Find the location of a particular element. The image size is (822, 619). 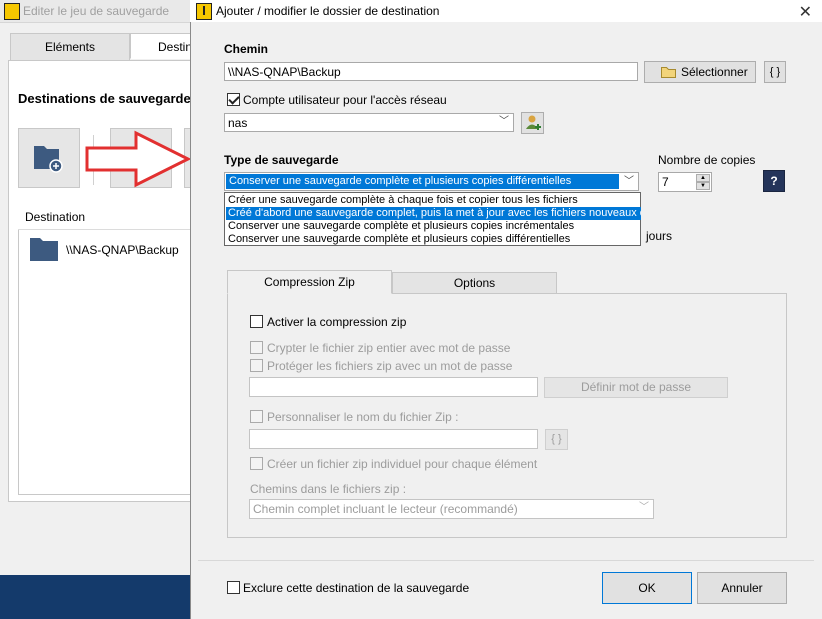

tab-elements: Eléments is located at coordinates (70, 47).